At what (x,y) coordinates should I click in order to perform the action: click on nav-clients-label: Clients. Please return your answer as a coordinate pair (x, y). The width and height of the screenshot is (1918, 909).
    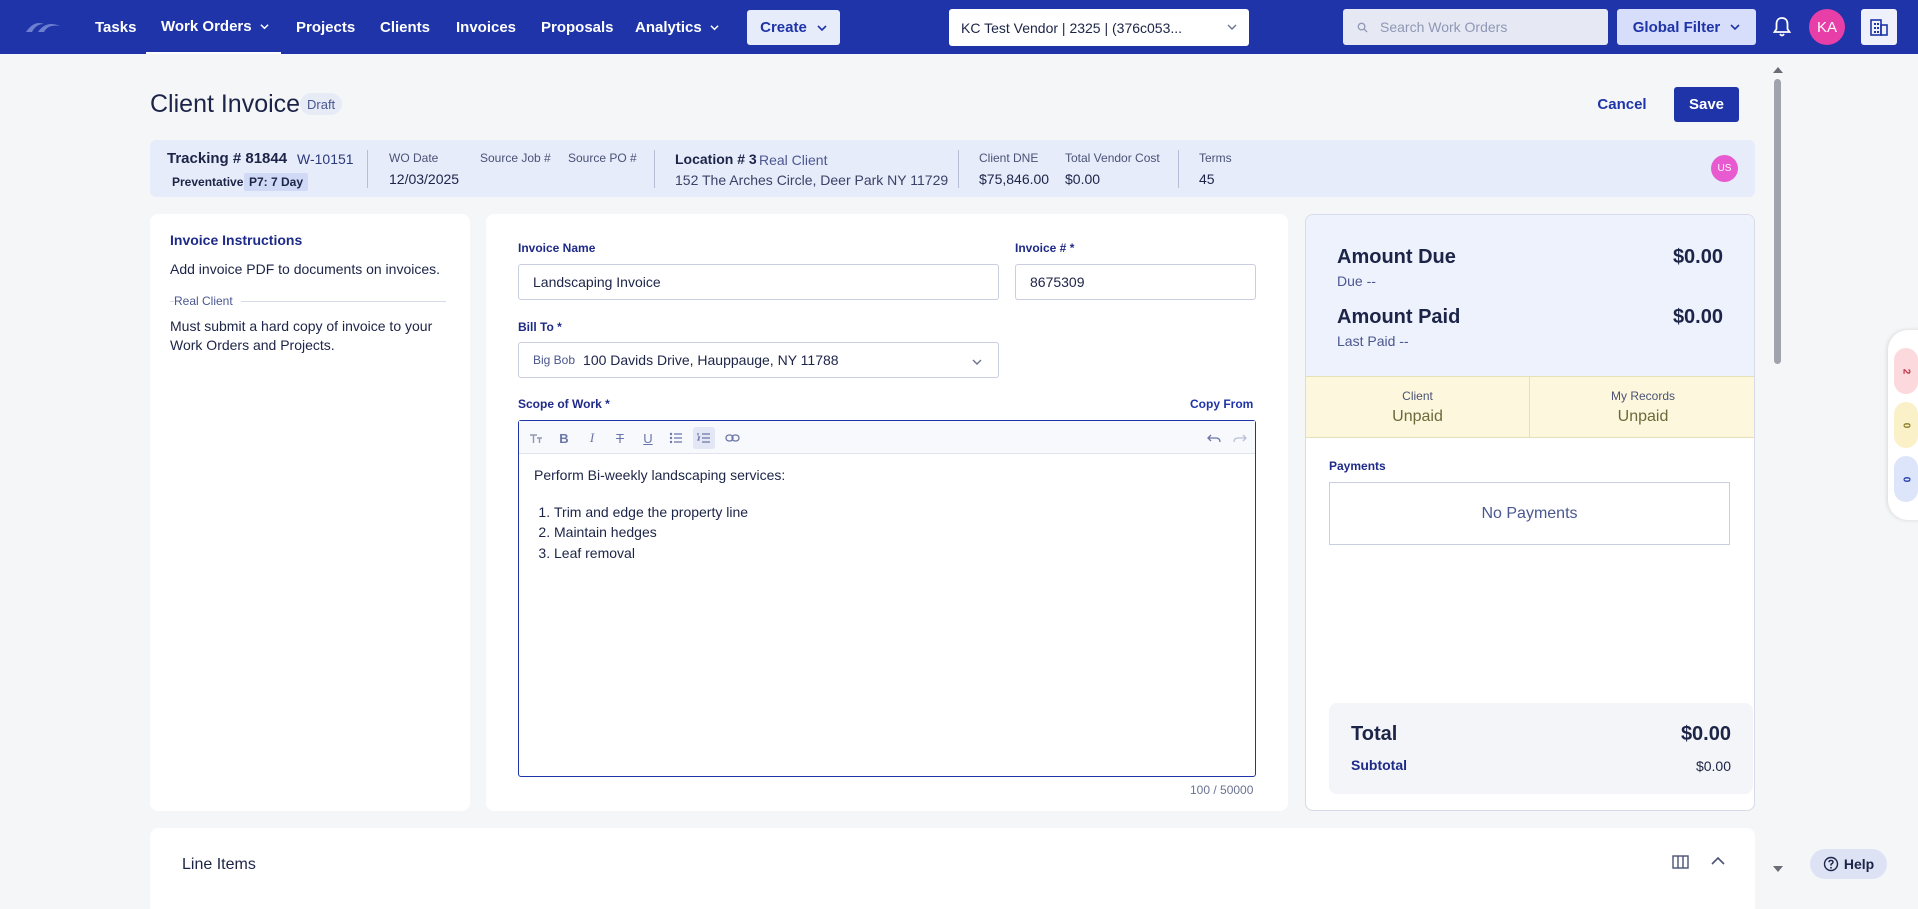
    Looking at the image, I should click on (405, 27).